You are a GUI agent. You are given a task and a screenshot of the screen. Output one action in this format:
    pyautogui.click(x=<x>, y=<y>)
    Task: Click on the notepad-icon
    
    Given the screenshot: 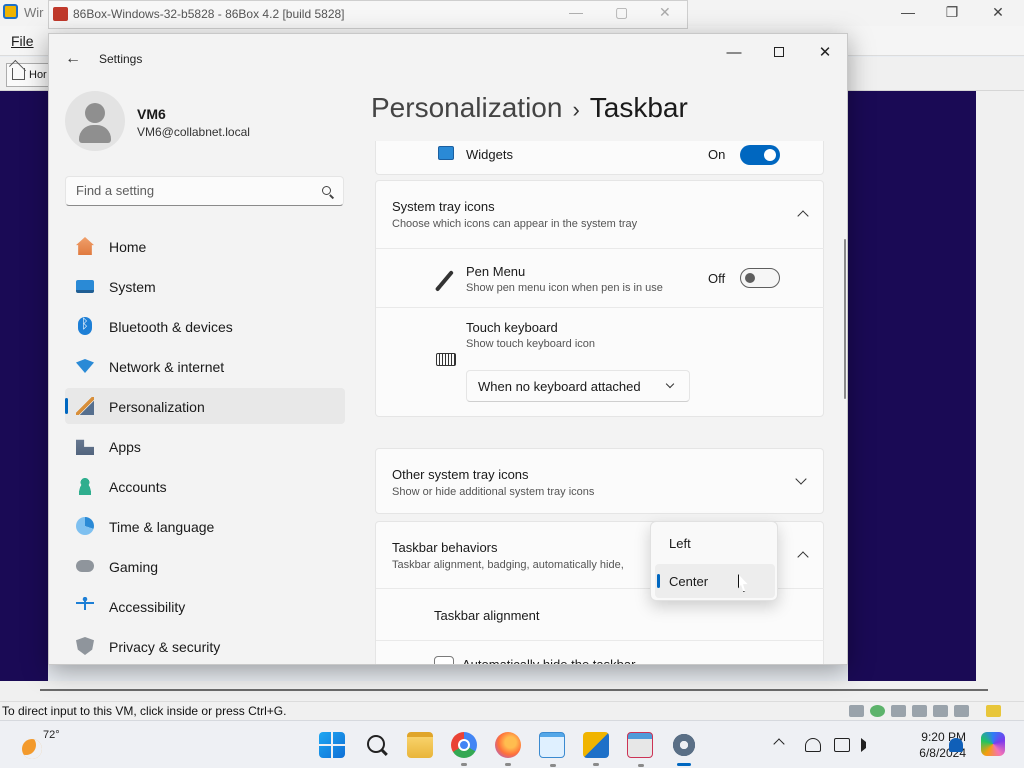 What is the action you would take?
    pyautogui.click(x=552, y=749)
    